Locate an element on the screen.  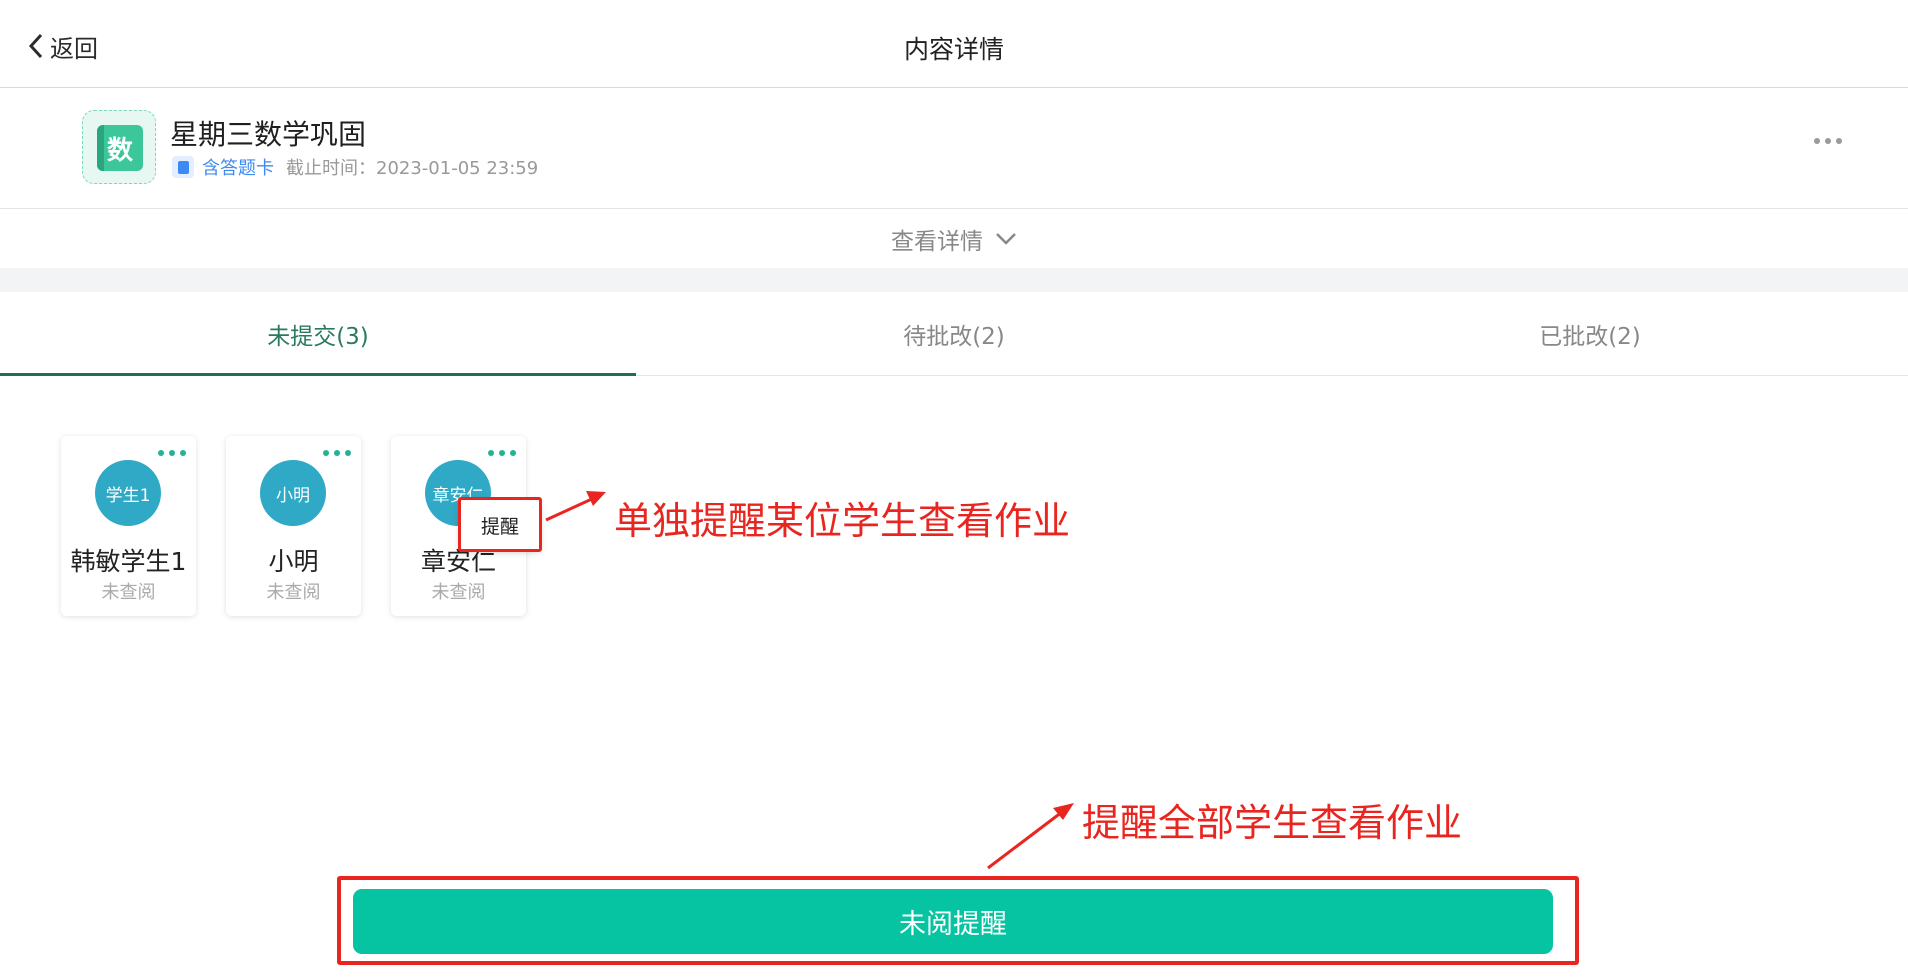
arrow-to-remind is located at coordinates (575, 506).